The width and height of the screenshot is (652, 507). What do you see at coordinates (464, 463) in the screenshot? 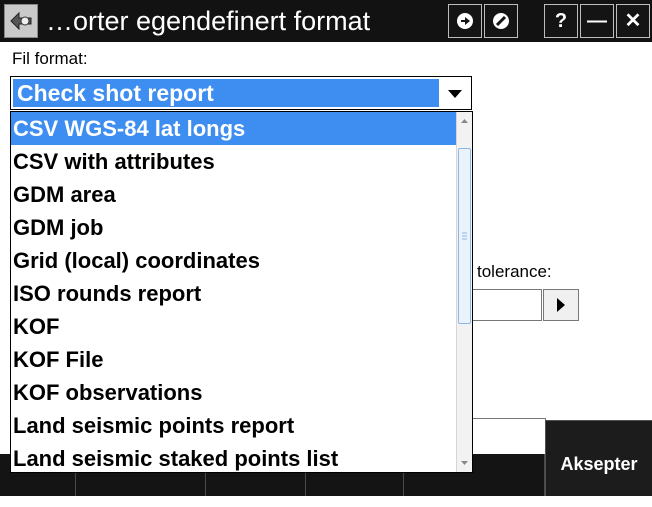
I see `scroll-down-icon` at bounding box center [464, 463].